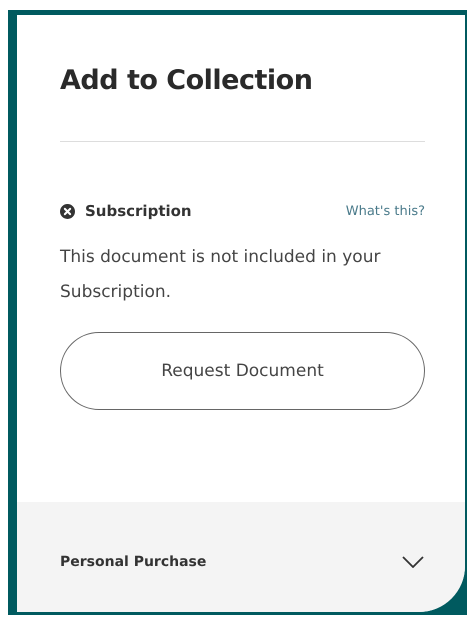 This screenshot has height=621, width=467. What do you see at coordinates (187, 80) in the screenshot?
I see `panel-title: Add to Collection` at bounding box center [187, 80].